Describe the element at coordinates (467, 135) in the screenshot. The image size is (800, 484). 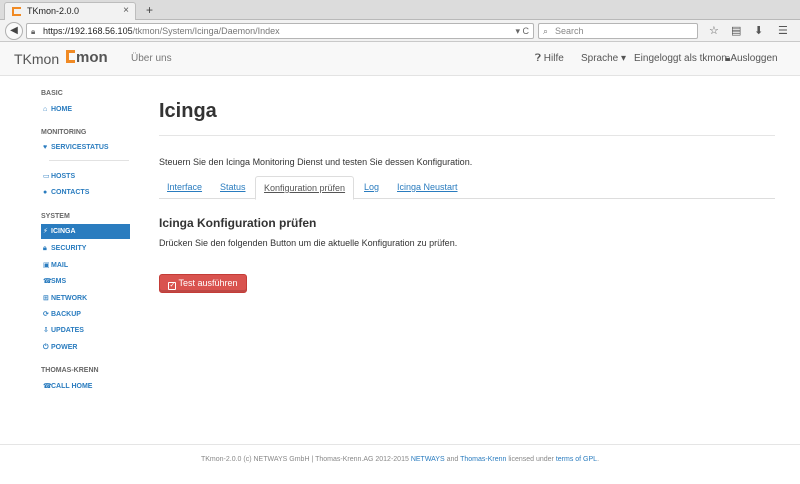
I see `title-divider` at that location.